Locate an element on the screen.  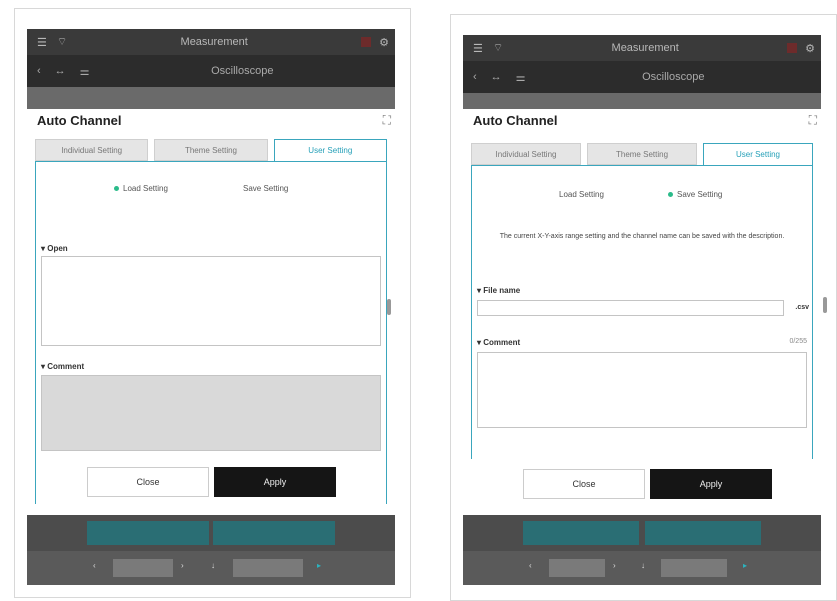
file-name-section-label: ▾ File name is located at coordinates (499, 290).